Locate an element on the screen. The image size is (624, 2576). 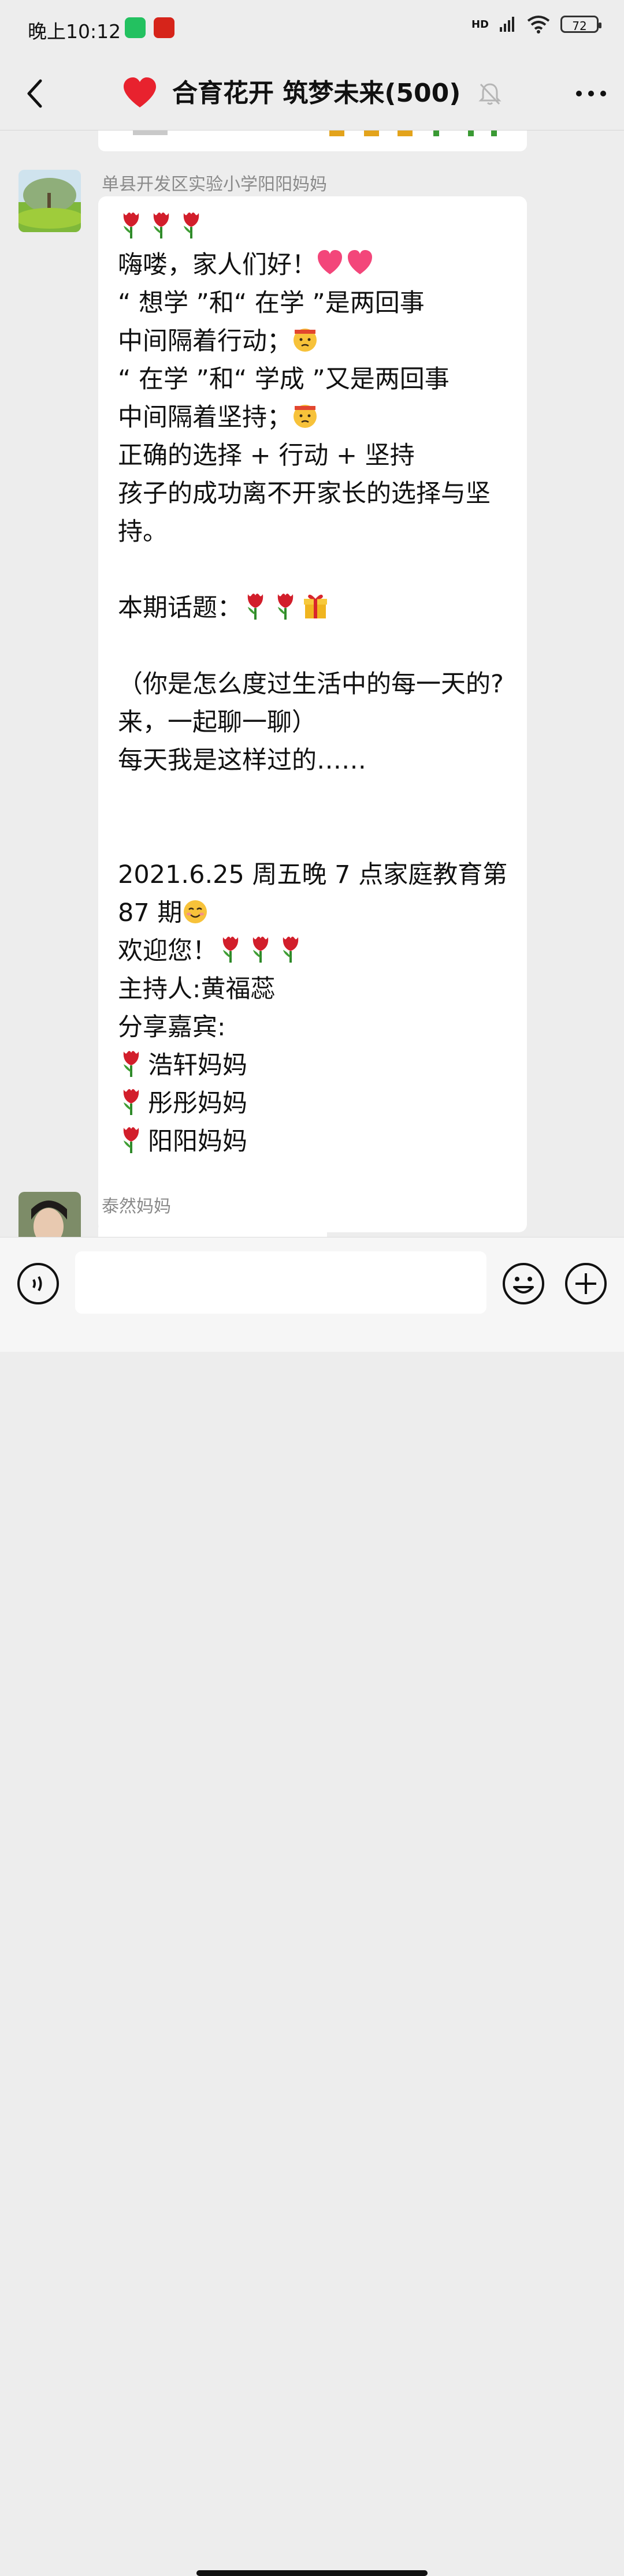
message-line: 浩轩妈妈 is located at coordinates (314, 1065).